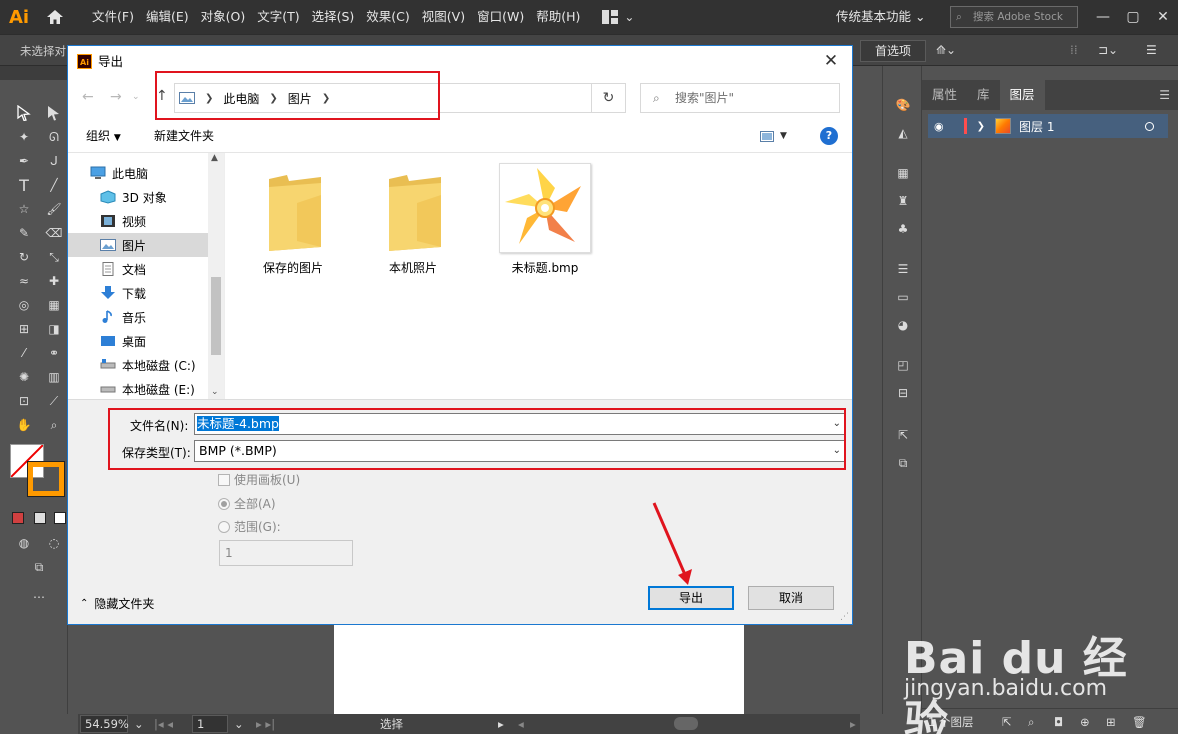 The height and width of the screenshot is (734, 1178). I want to click on artboards-panel-icon: ⧉, so click(903, 463).